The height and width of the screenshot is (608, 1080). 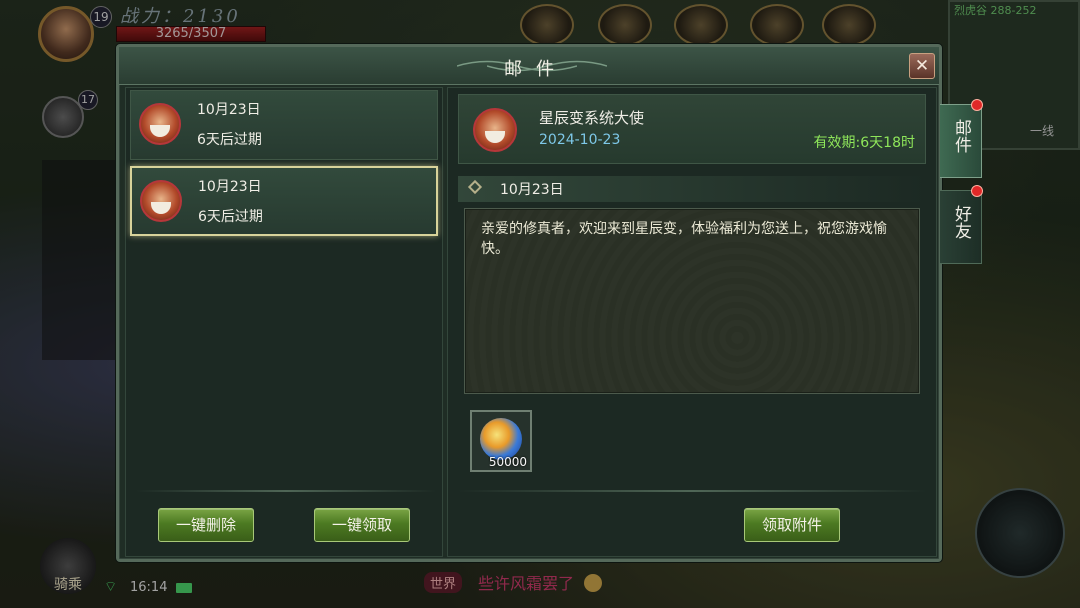 I want to click on subject-text: 10月23日, so click(x=532, y=190).